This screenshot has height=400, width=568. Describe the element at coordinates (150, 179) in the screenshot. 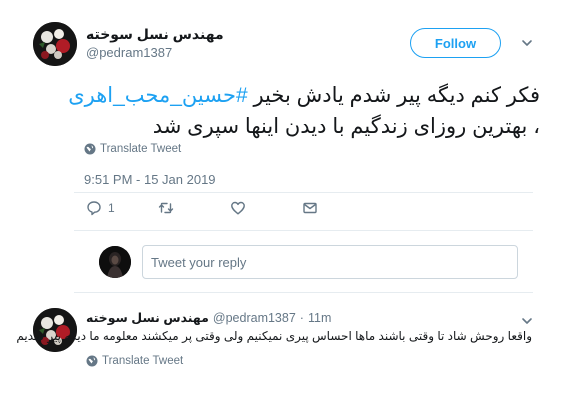

I see `tweet-timestamp: 9:51 PM - 15 Jan 2019` at that location.